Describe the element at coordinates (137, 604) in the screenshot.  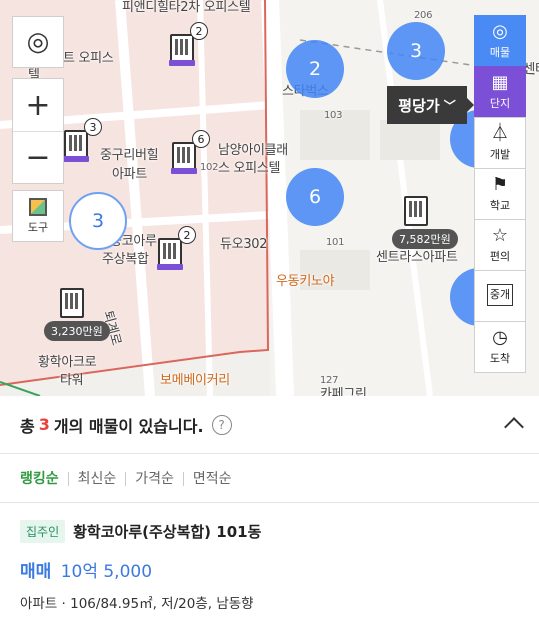
I see `listing-details: 아파트 · 106/84.95㎡, 저/20층, 남동향` at that location.